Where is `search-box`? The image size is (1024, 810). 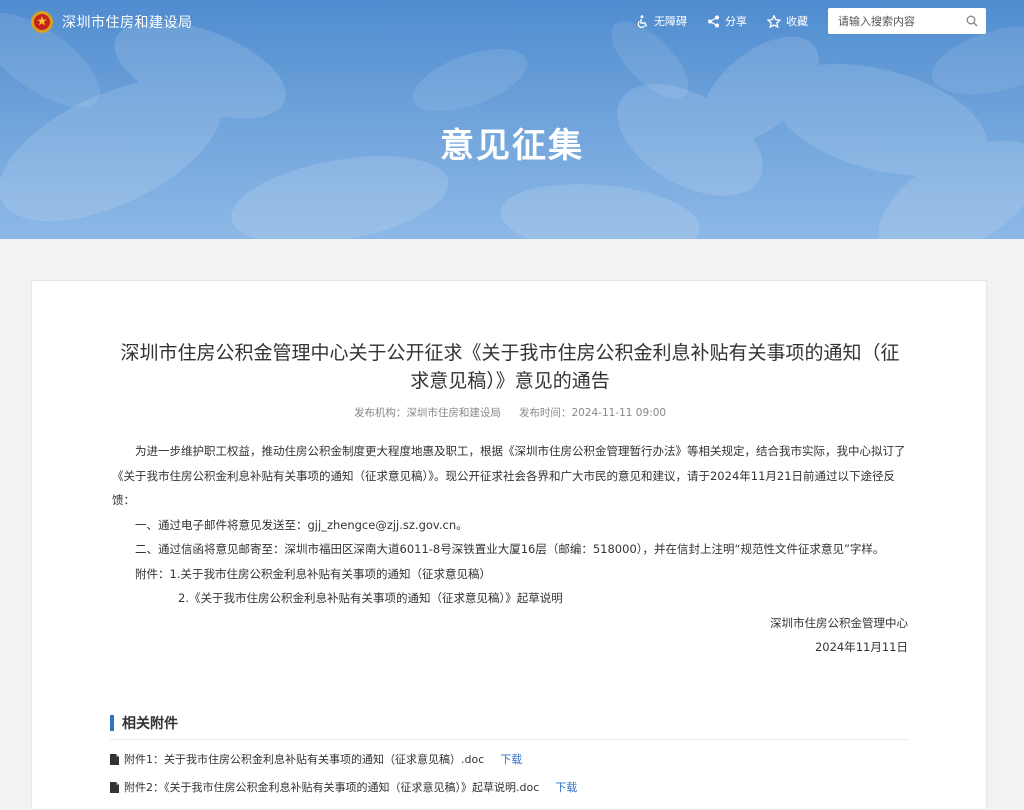
search-box is located at coordinates (907, 21).